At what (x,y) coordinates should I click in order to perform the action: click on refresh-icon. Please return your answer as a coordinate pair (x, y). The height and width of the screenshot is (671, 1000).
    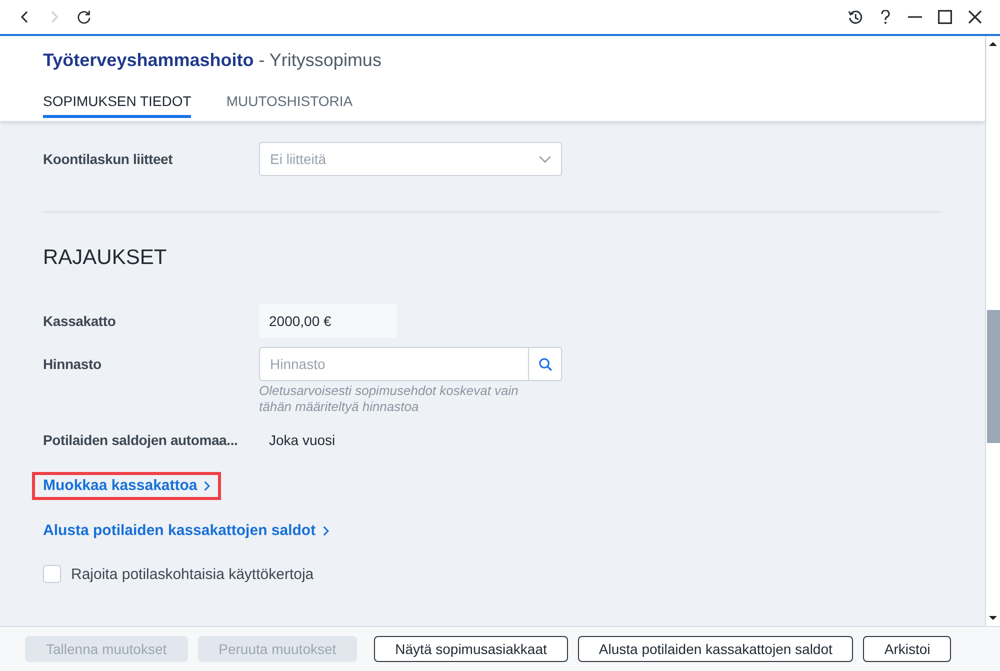
    Looking at the image, I should click on (84, 17).